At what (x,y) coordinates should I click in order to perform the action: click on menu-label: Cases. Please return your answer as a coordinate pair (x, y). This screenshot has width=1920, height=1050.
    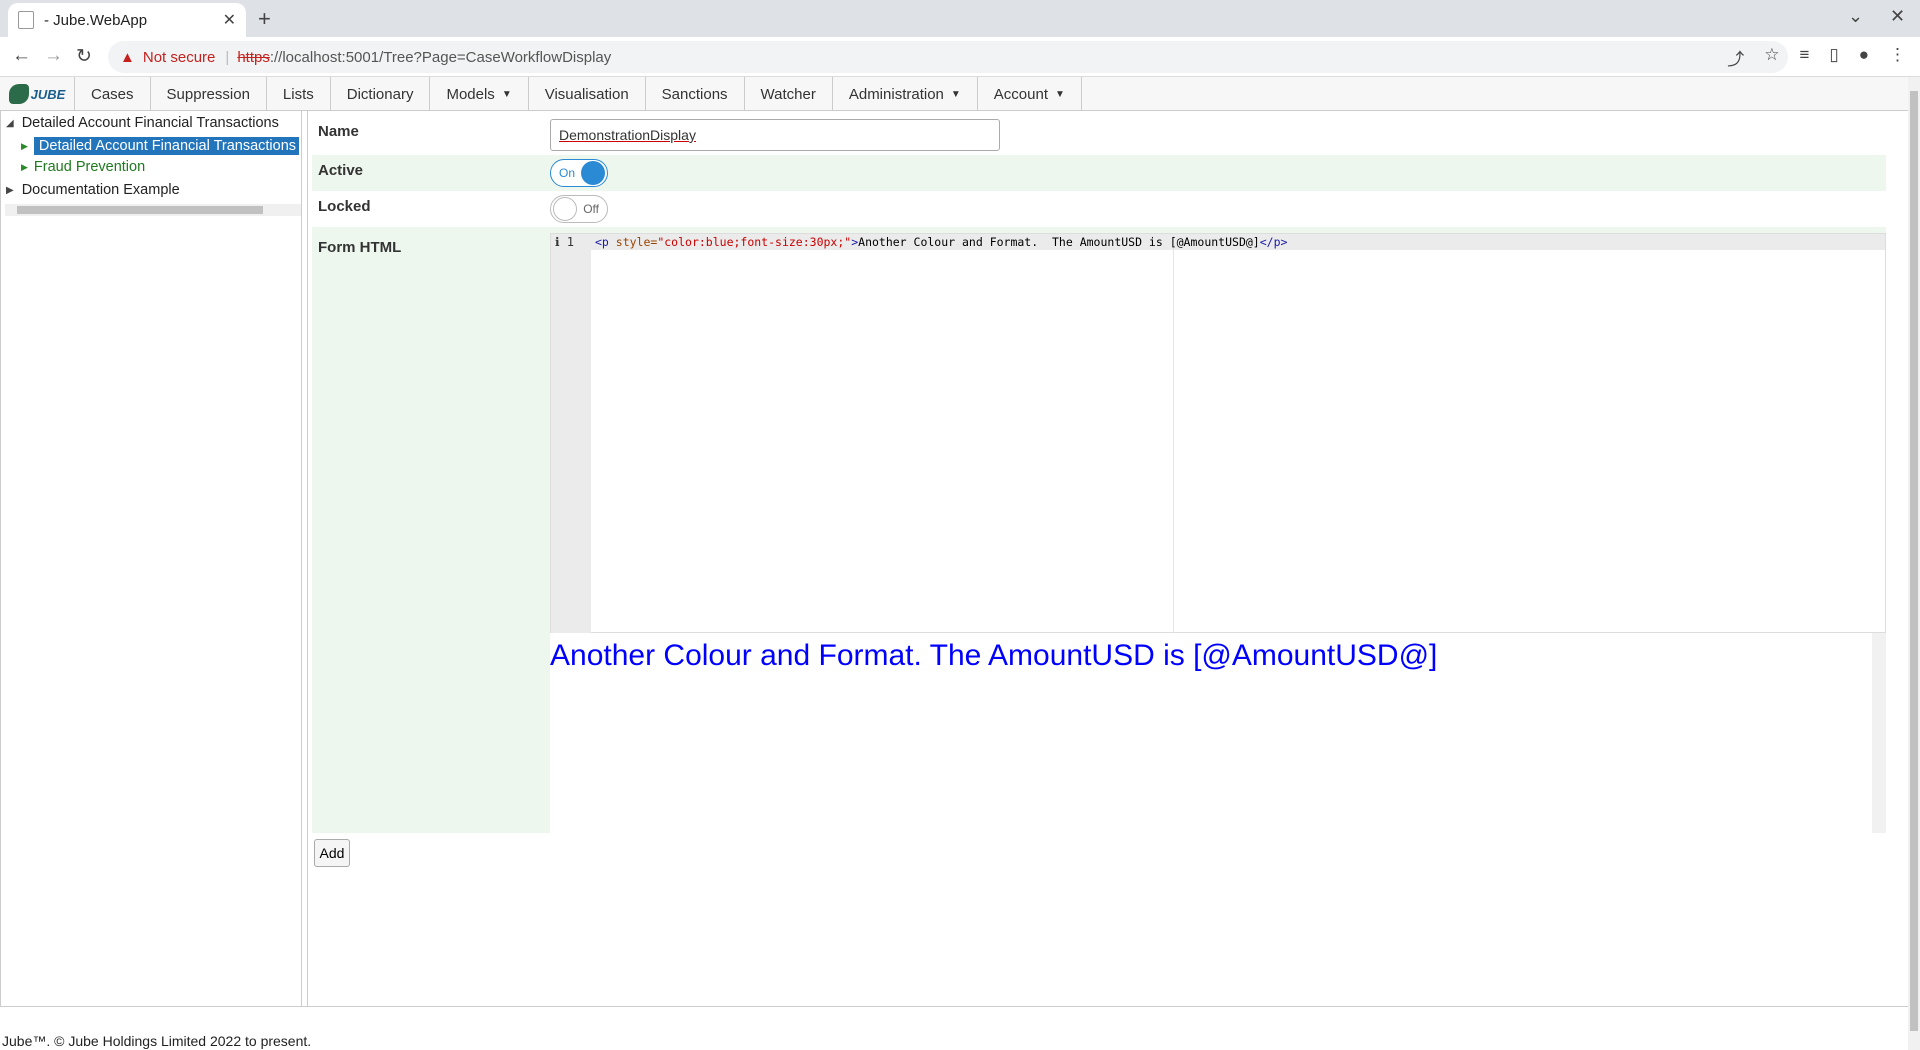
    Looking at the image, I should click on (112, 94).